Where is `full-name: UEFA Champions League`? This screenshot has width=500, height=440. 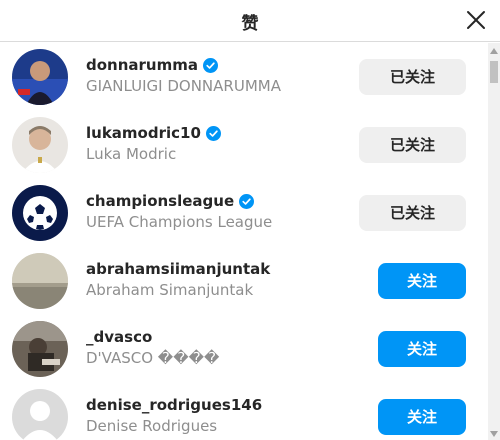
full-name: UEFA Champions League is located at coordinates (179, 222).